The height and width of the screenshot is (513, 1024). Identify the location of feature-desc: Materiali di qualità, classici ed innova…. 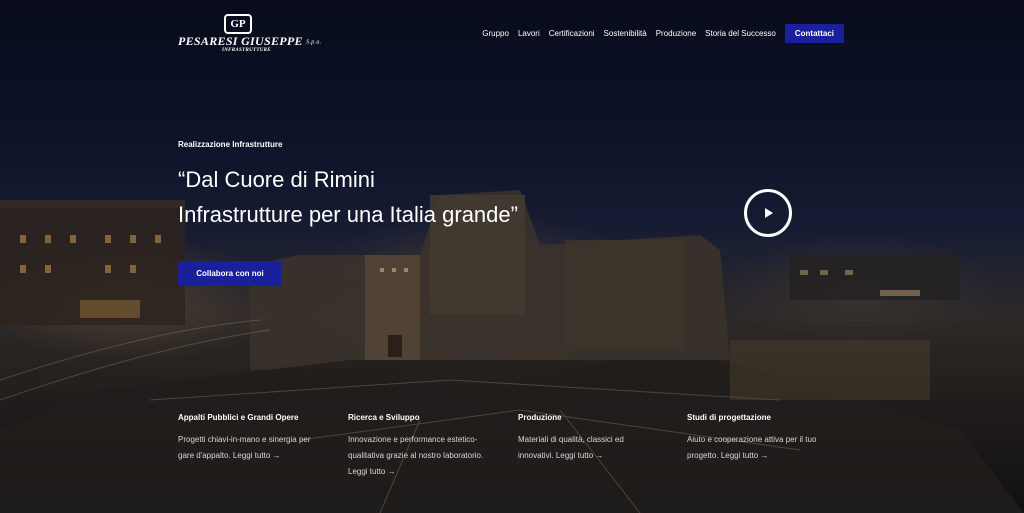
(580, 448).